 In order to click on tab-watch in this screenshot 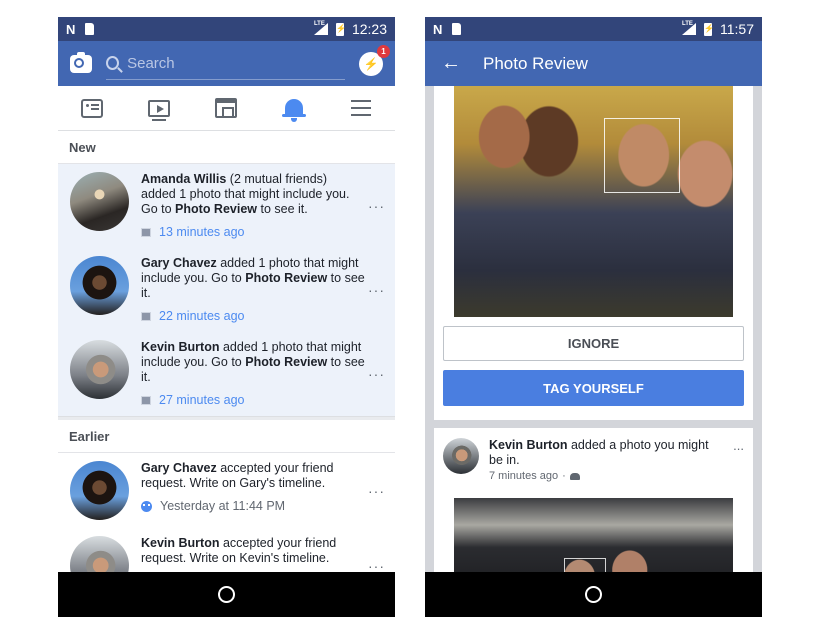, I will do `click(159, 108)`.